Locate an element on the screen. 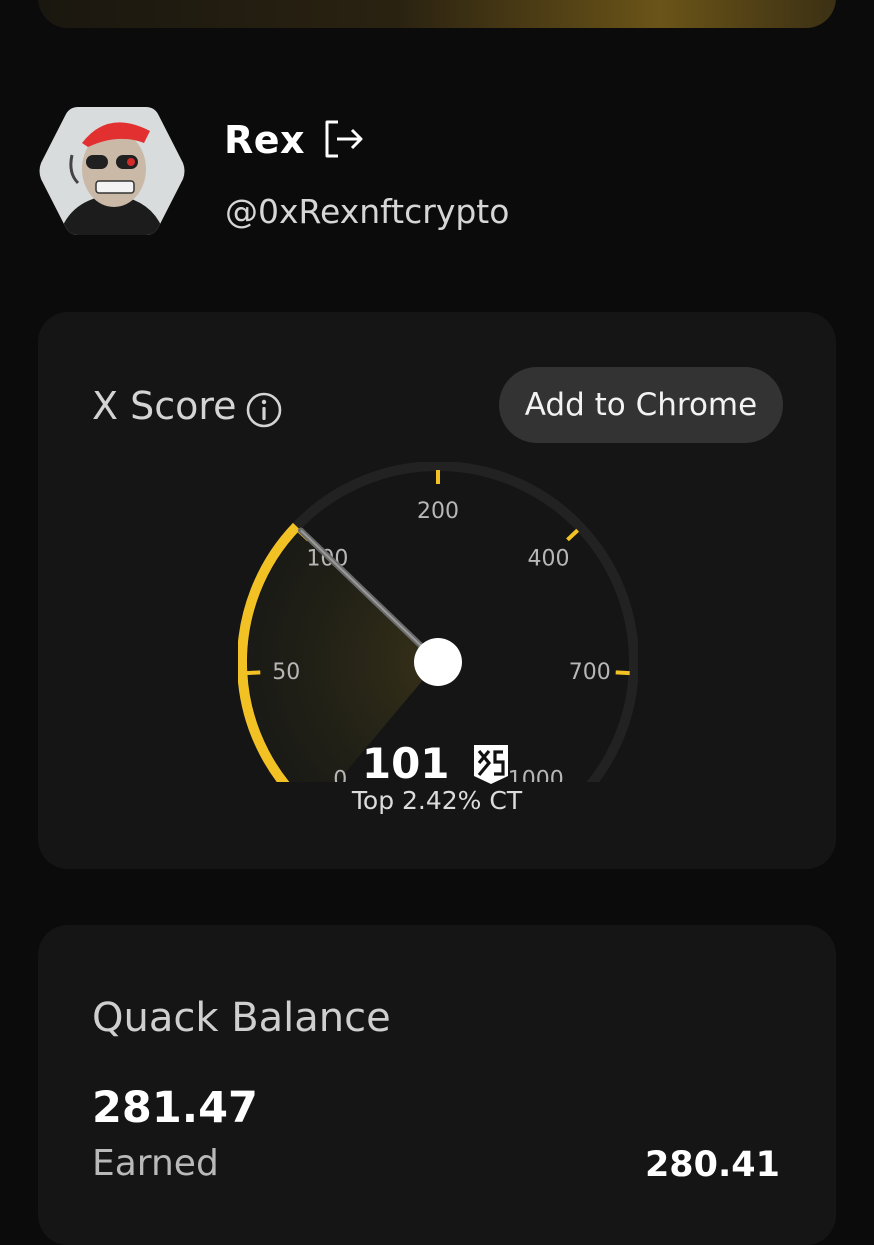 This screenshot has width=874, height=1245. score-value-row: 101 is located at coordinates (437, 762).